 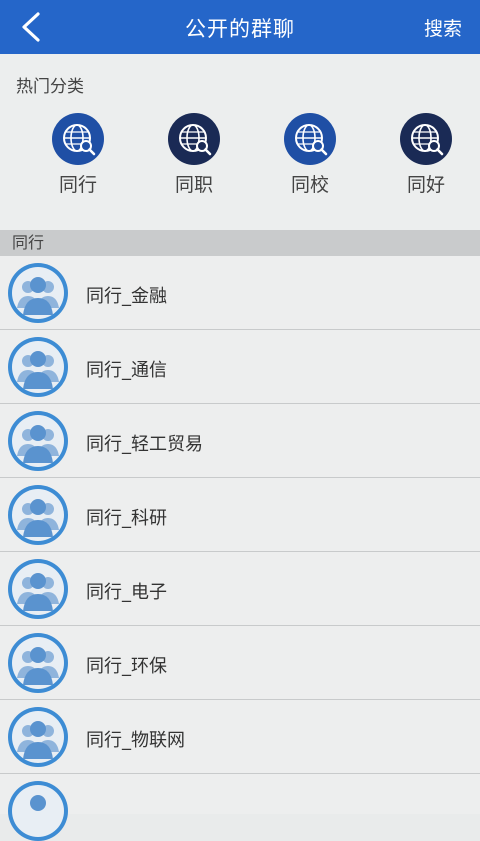 I want to click on category-tonghao: 同好, so click(x=426, y=154).